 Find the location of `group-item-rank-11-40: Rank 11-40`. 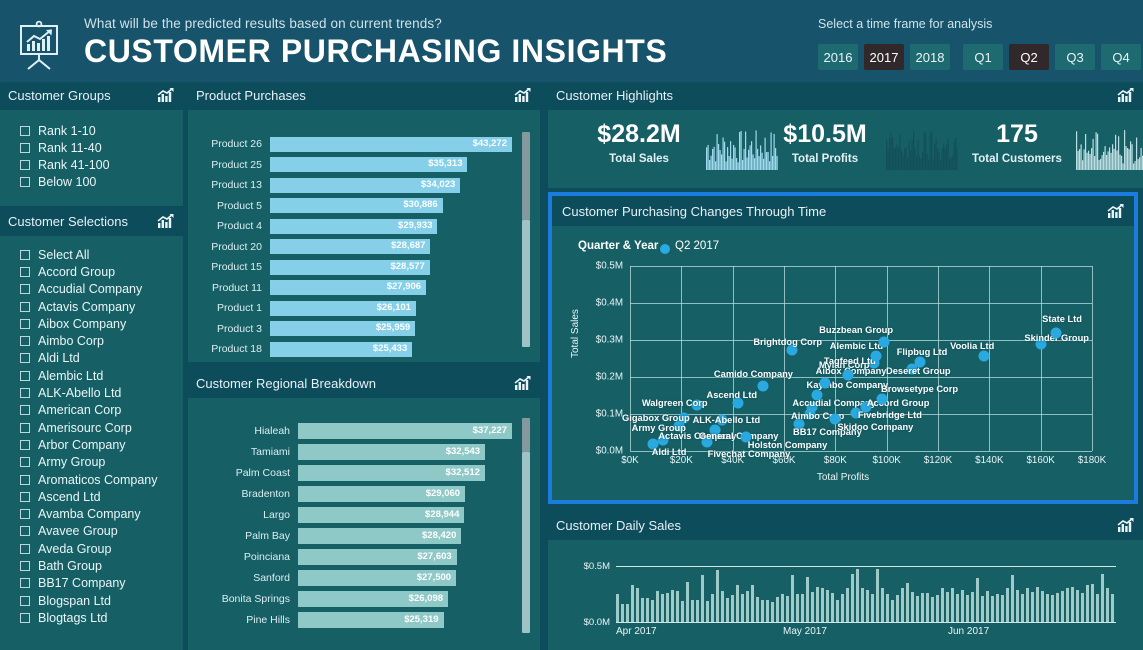

group-item-rank-11-40: Rank 11-40 is located at coordinates (91, 147).